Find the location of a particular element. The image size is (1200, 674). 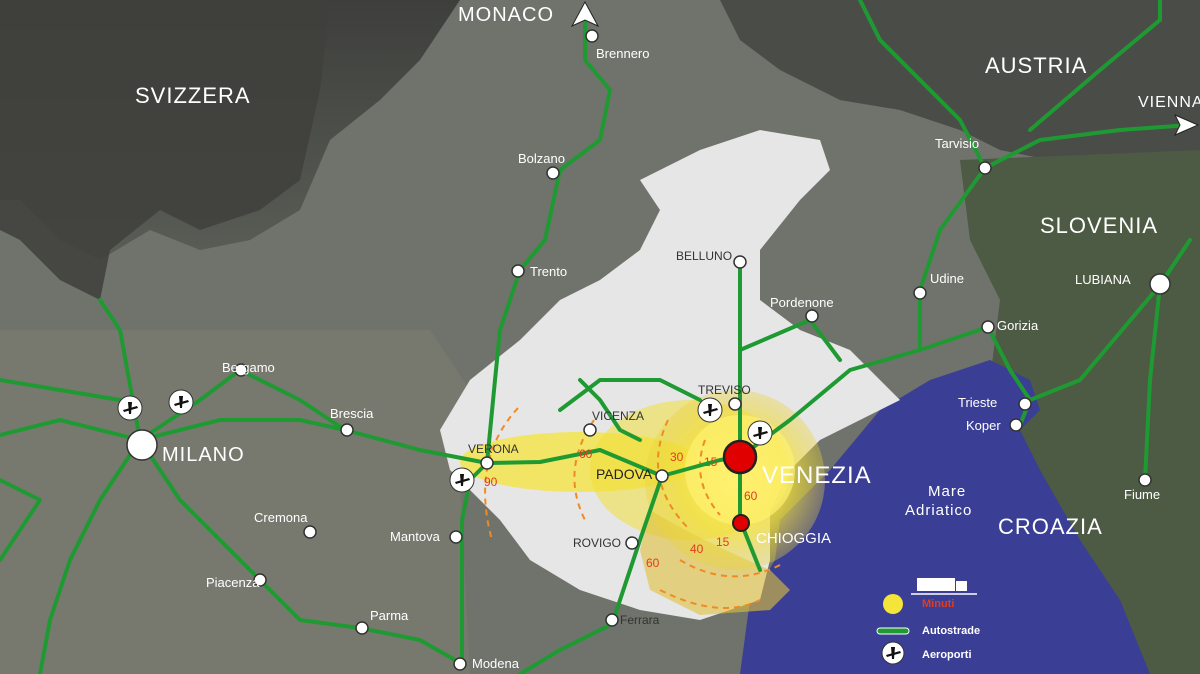

label-mantova: Mantova is located at coordinates (415, 536).